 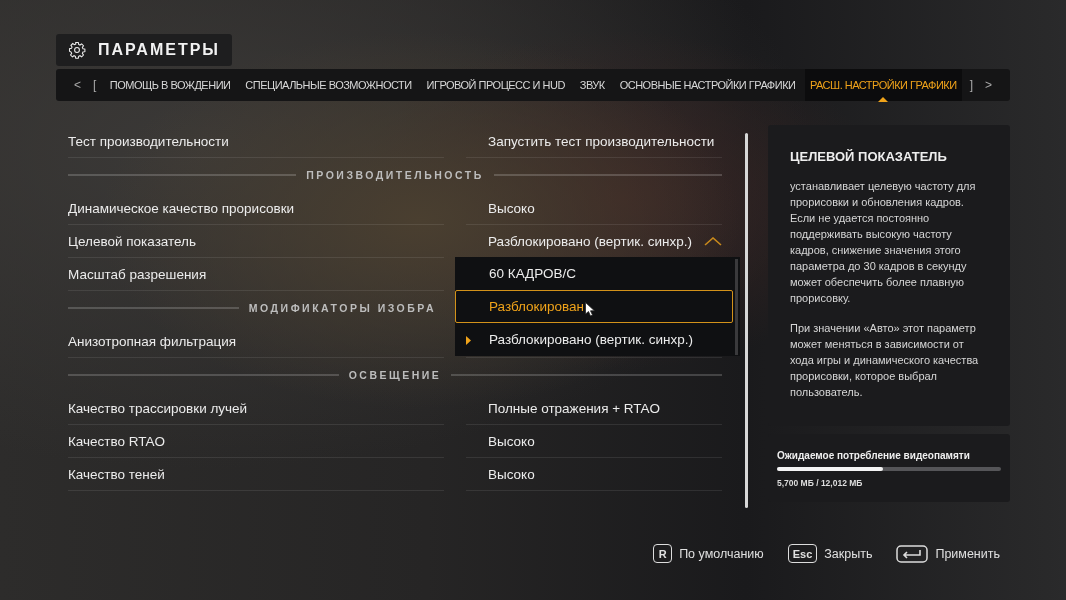 What do you see at coordinates (116, 474) in the screenshot?
I see `setting-label: Качество теней` at bounding box center [116, 474].